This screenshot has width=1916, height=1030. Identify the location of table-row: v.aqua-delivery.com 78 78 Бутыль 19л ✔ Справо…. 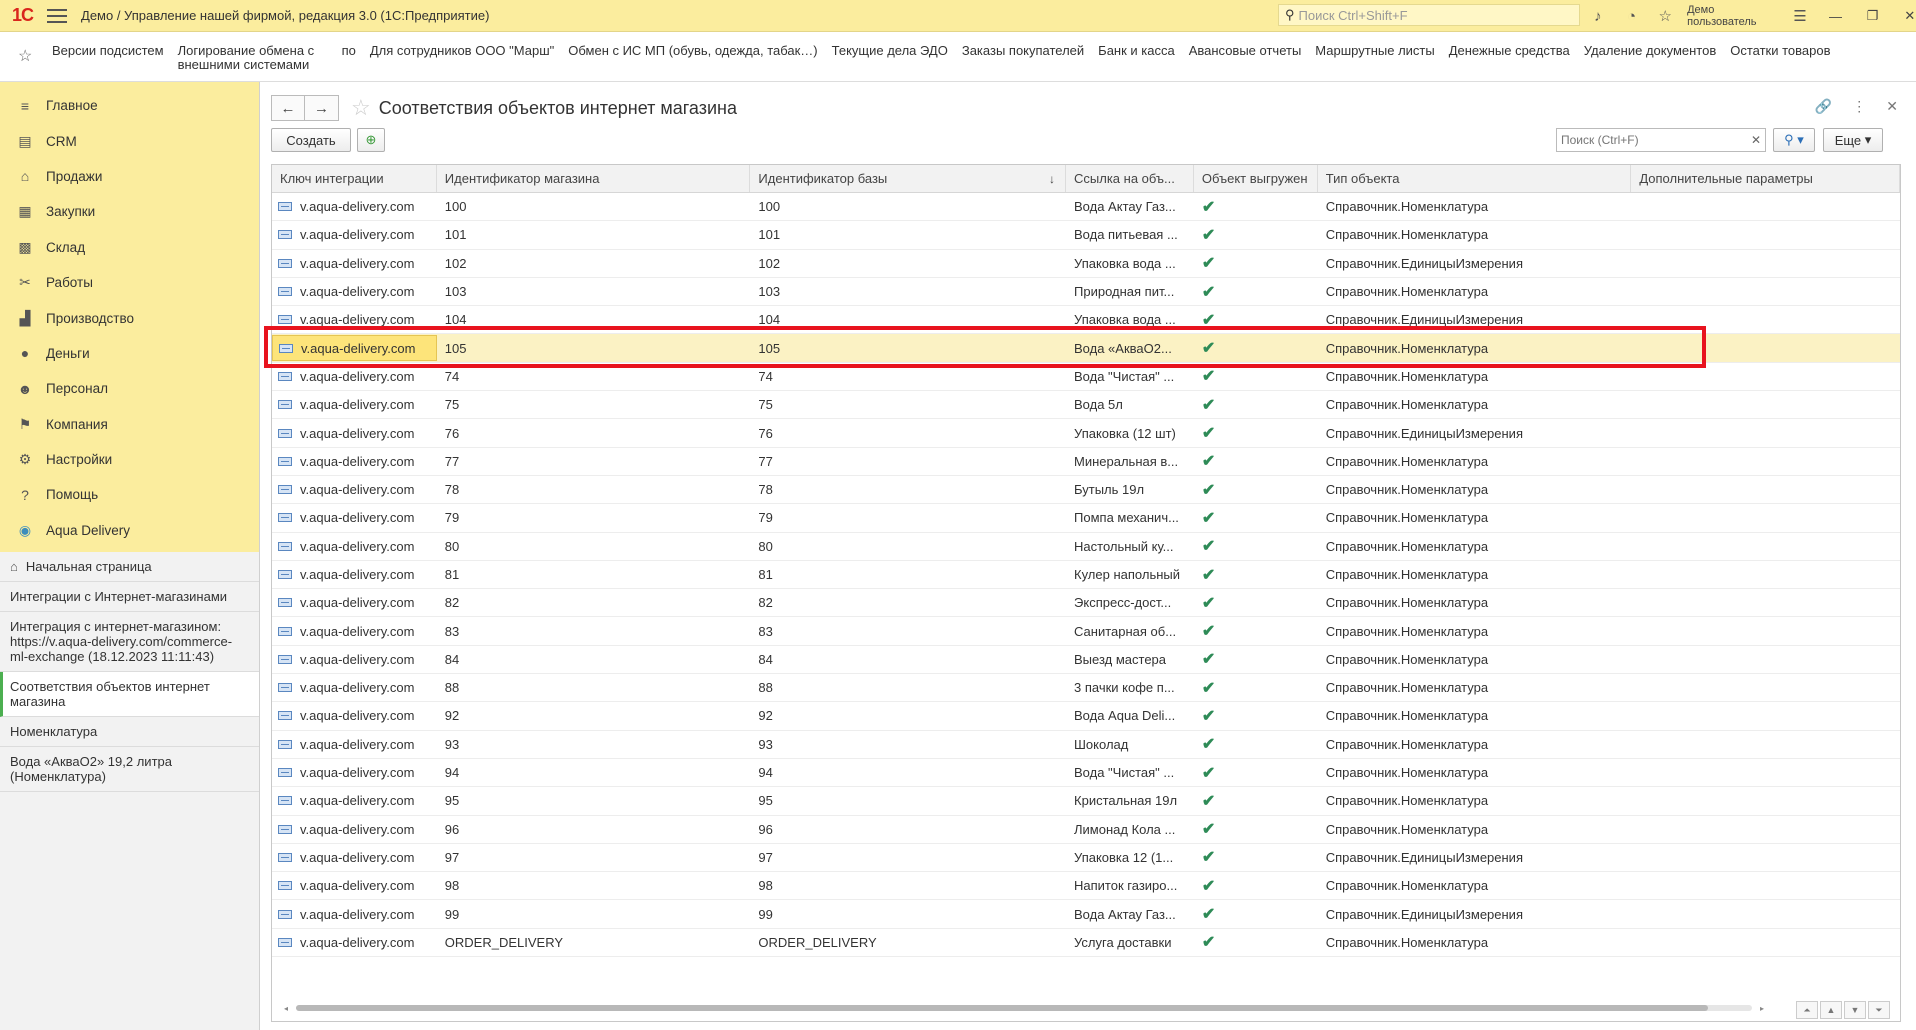
(1086, 490).